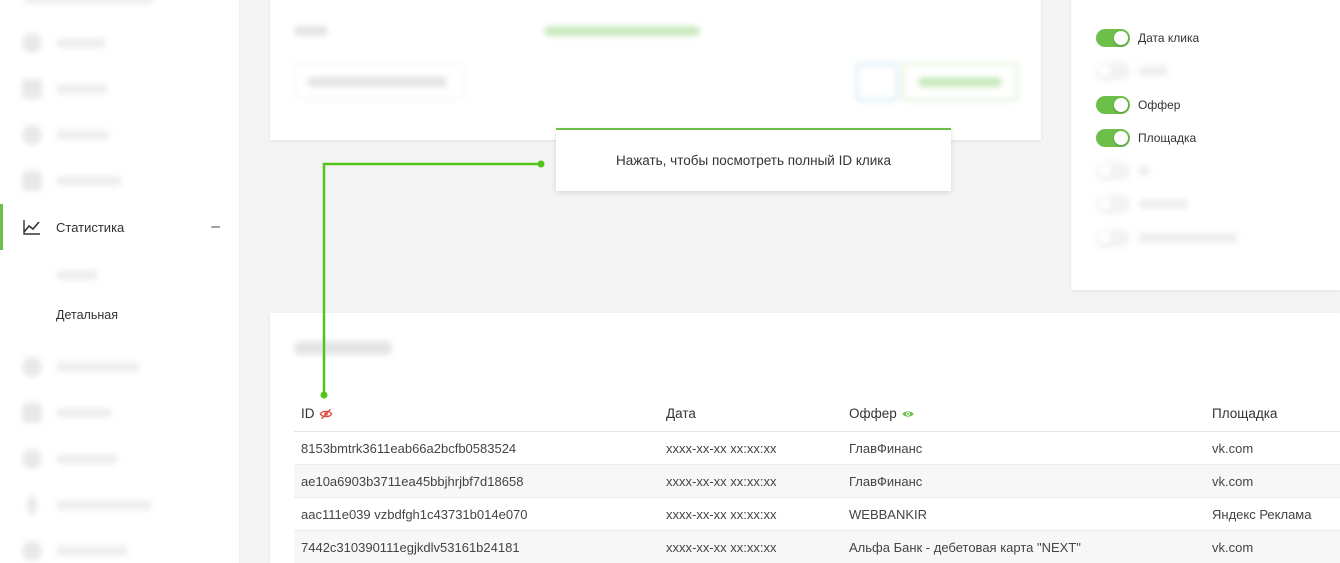 This screenshot has height=563, width=1340. What do you see at coordinates (965, 547) in the screenshot?
I see `cell-offer: Альфа Банк - дебетовая карта "NEXT"` at bounding box center [965, 547].